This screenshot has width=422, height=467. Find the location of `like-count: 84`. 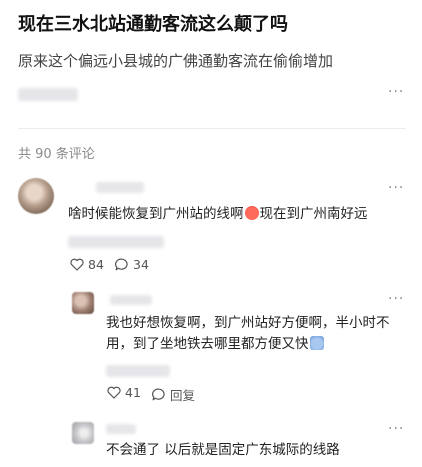

like-count: 84 is located at coordinates (96, 264).